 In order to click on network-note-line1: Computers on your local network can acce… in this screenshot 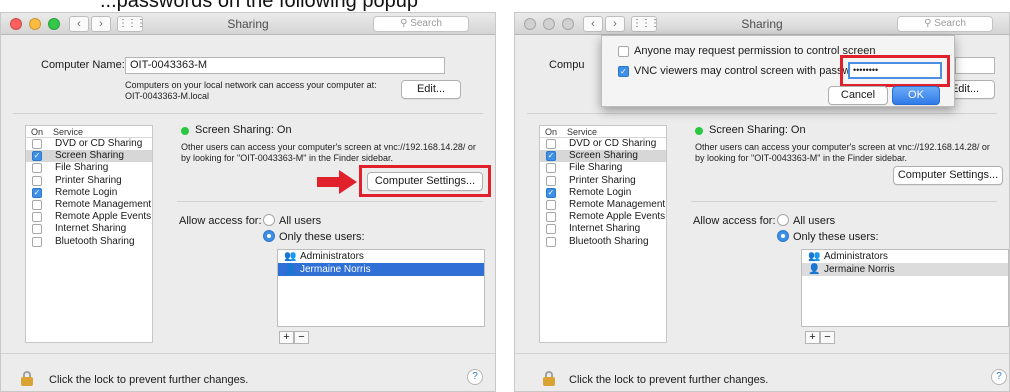, I will do `click(251, 85)`.